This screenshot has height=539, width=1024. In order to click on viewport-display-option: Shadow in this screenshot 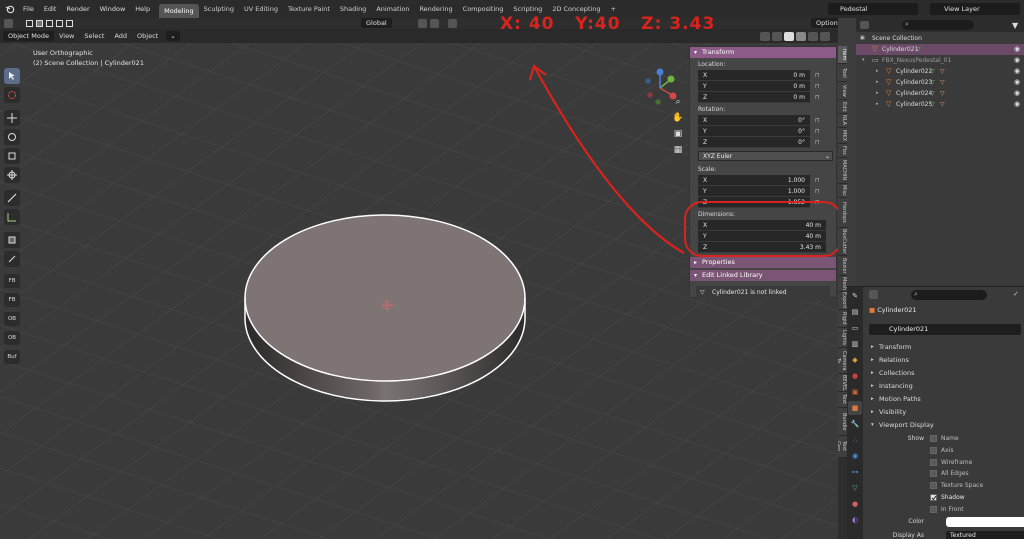, I will do `click(946, 497)`.